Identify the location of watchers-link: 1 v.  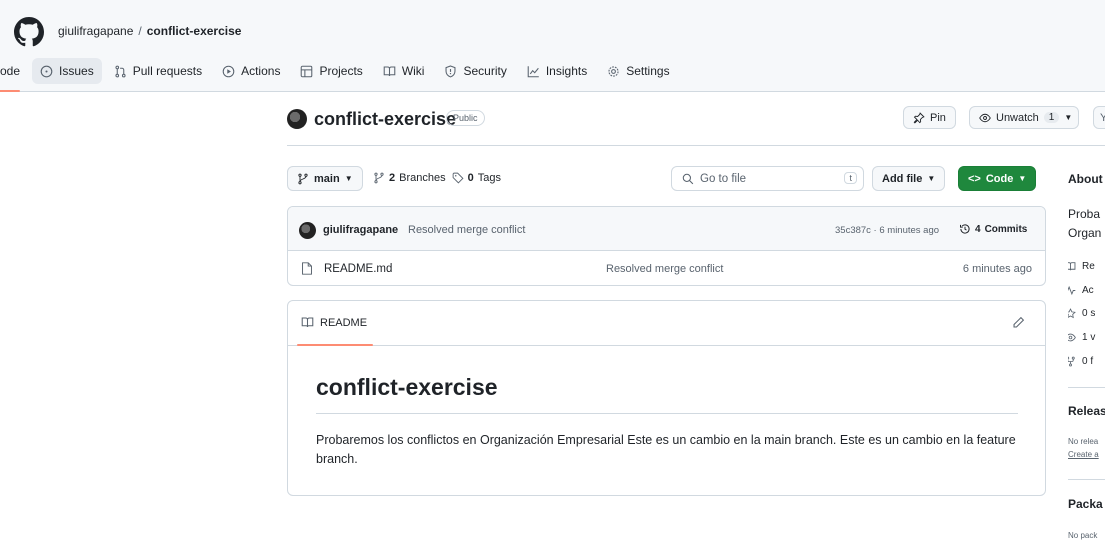
(1081, 337).